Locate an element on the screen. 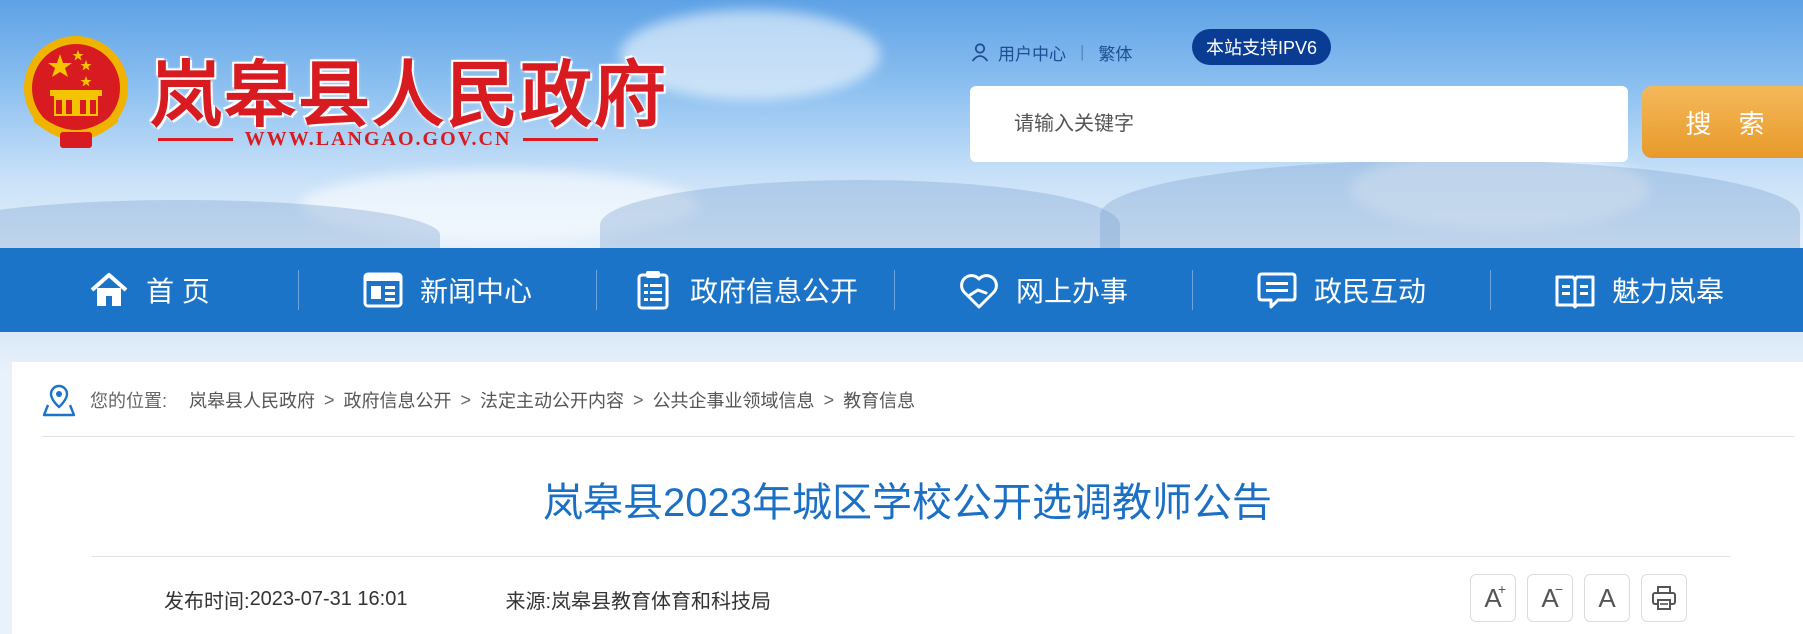 The height and width of the screenshot is (634, 1803). nav-item-online-services: 网上办事 is located at coordinates (1043, 290).